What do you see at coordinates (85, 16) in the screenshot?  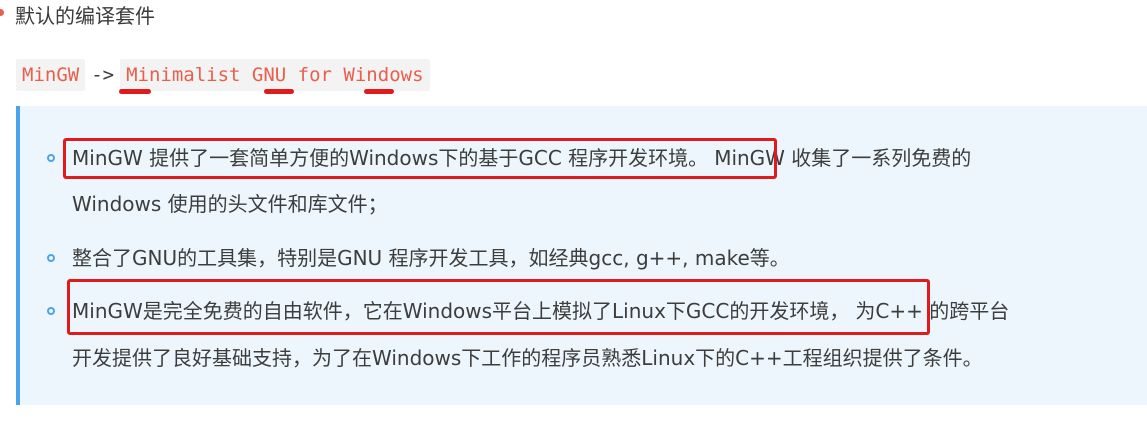 I see `section-heading: 默认的编译套件` at bounding box center [85, 16].